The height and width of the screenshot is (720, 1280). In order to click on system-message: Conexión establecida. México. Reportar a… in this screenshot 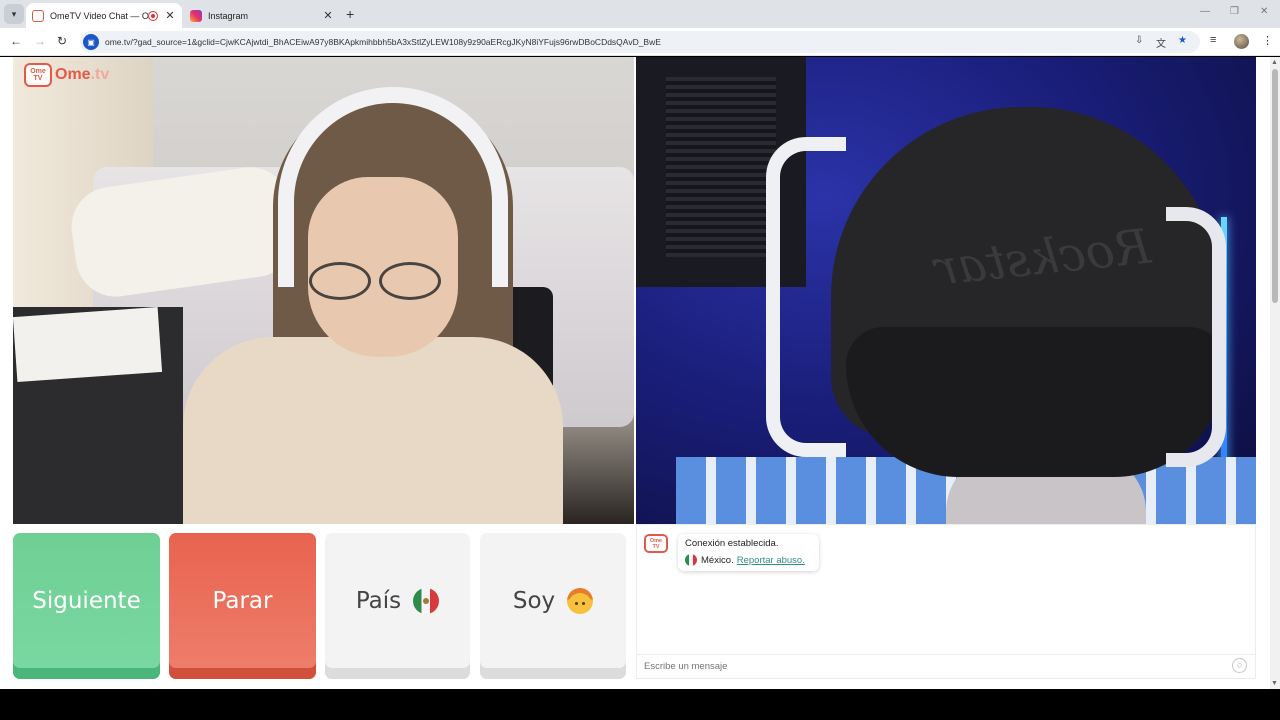, I will do `click(748, 552)`.